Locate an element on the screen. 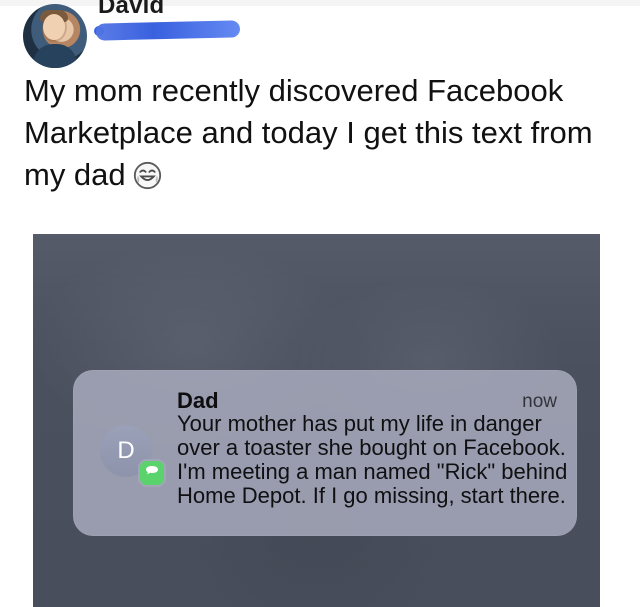 The height and width of the screenshot is (607, 640). avatar-shirt is located at coordinates (55, 56).